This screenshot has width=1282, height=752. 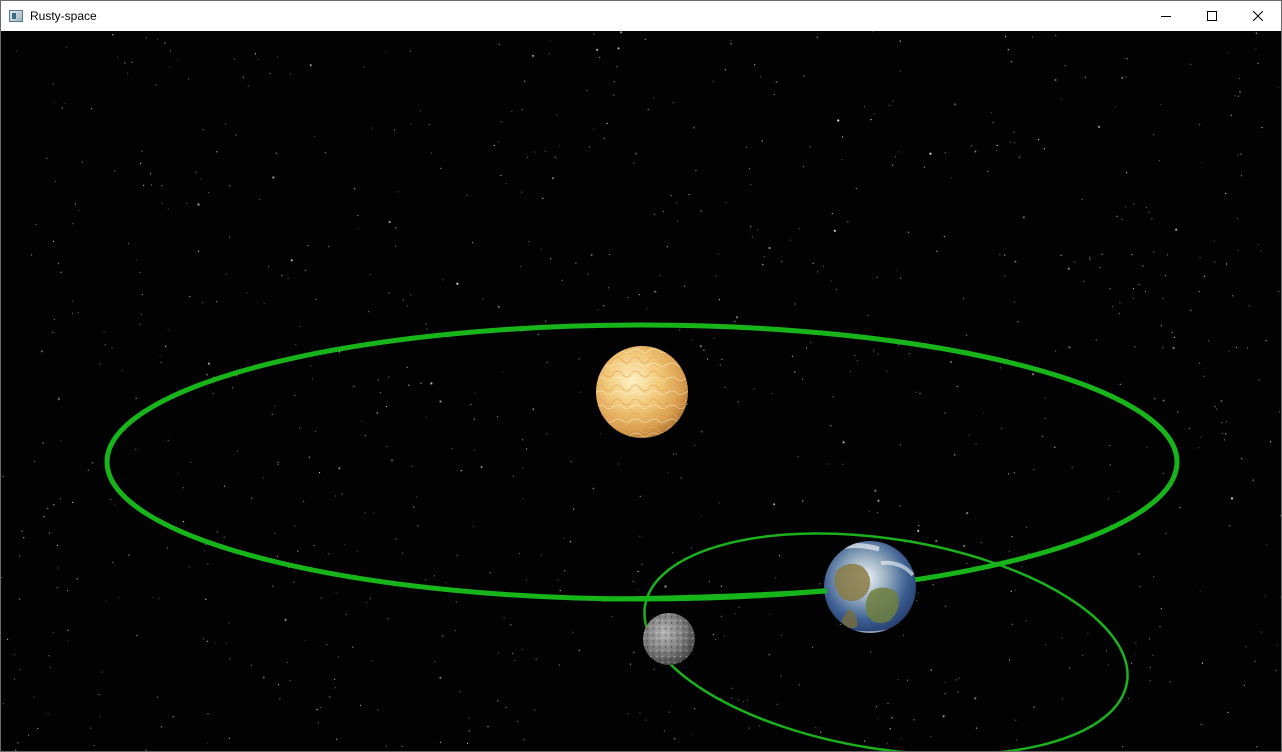 What do you see at coordinates (1258, 16) in the screenshot?
I see `close-button` at bounding box center [1258, 16].